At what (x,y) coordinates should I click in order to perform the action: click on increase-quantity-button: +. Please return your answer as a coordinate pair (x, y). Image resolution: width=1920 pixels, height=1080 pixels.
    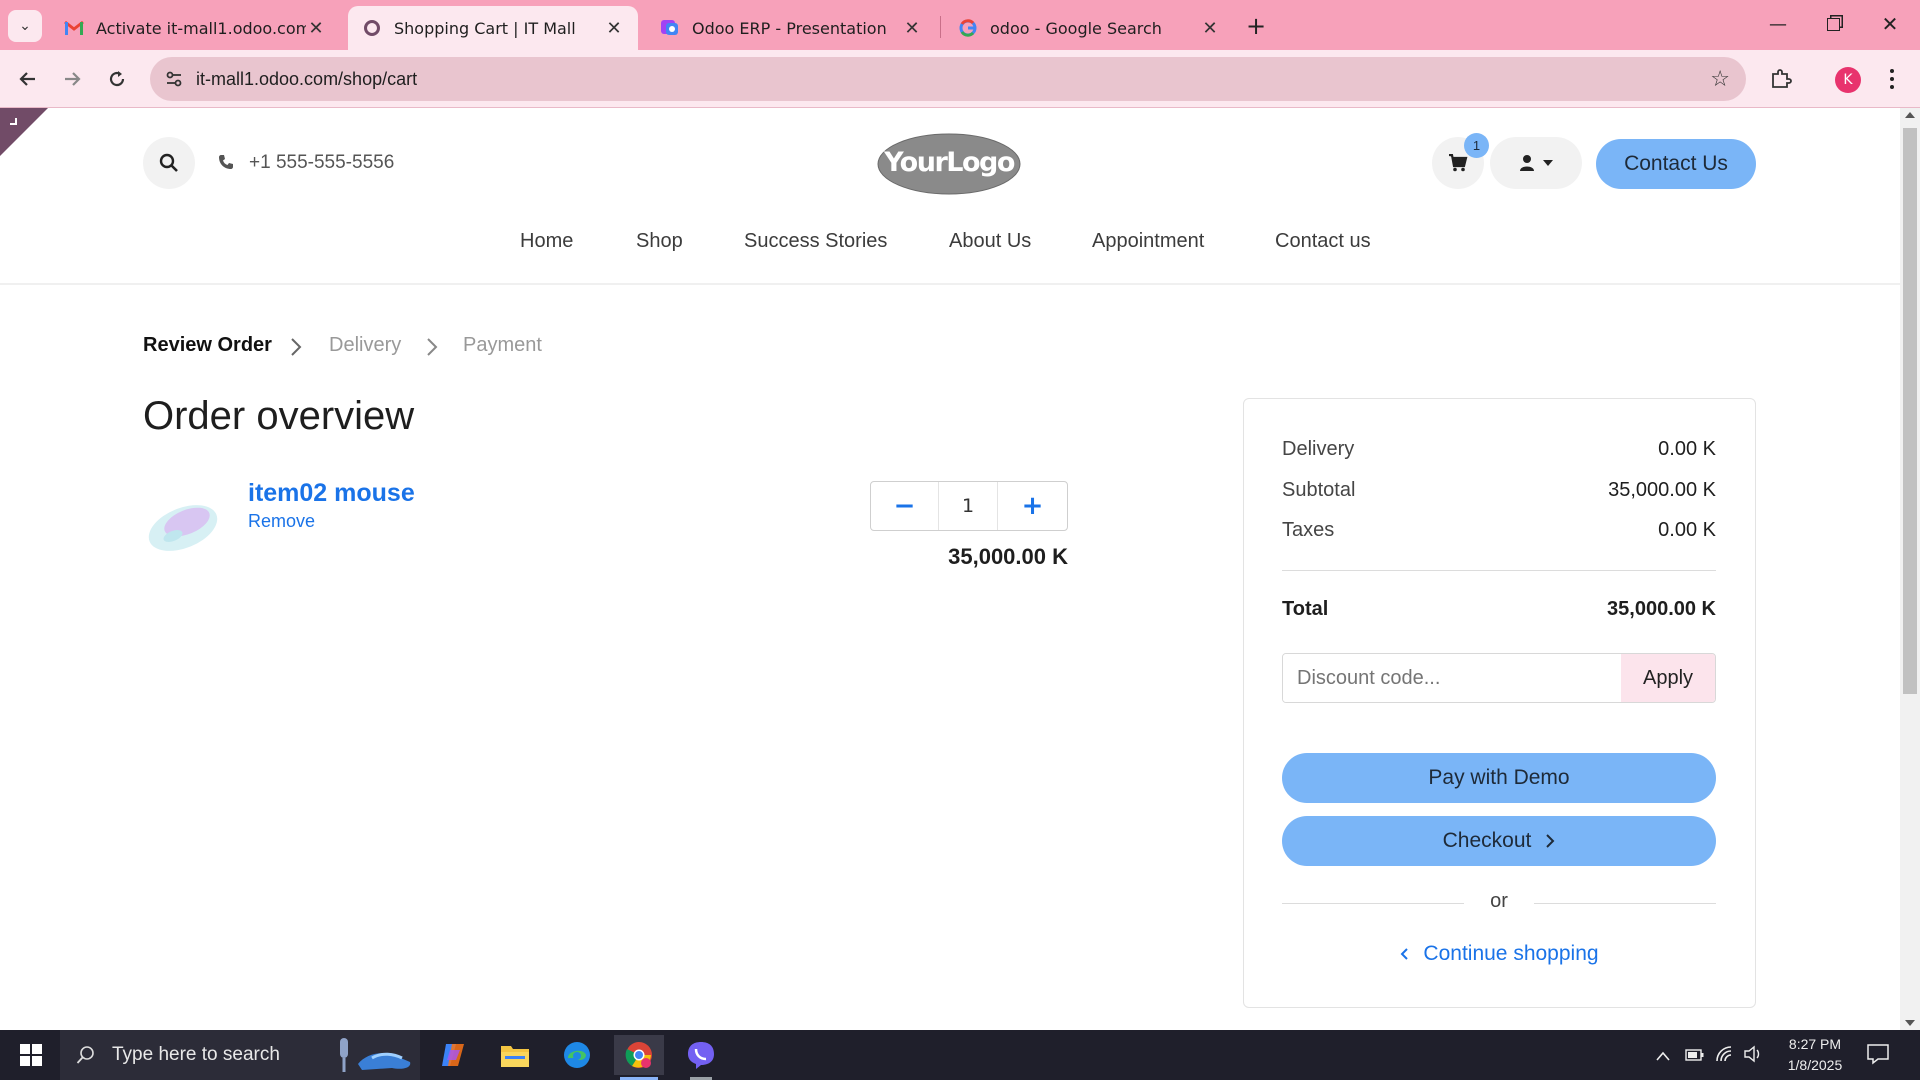
    Looking at the image, I should click on (1032, 506).